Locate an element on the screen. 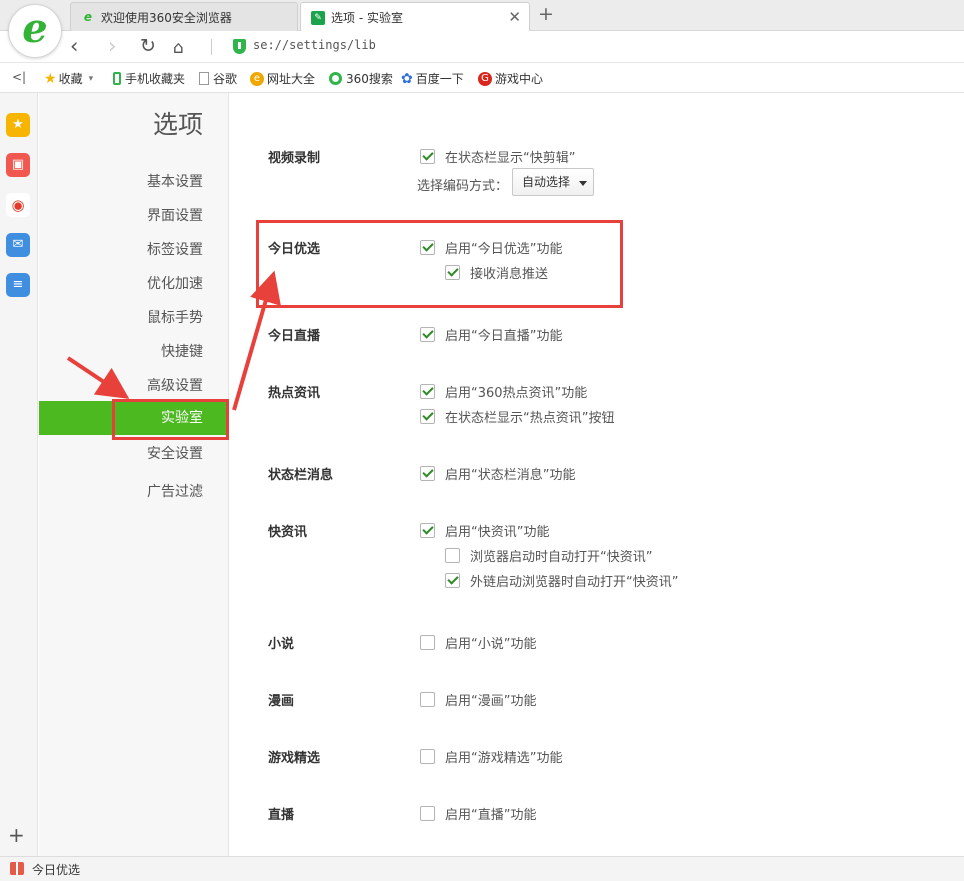  bookmark-favorites: ★ 收藏 ▾ is located at coordinates (68, 78).